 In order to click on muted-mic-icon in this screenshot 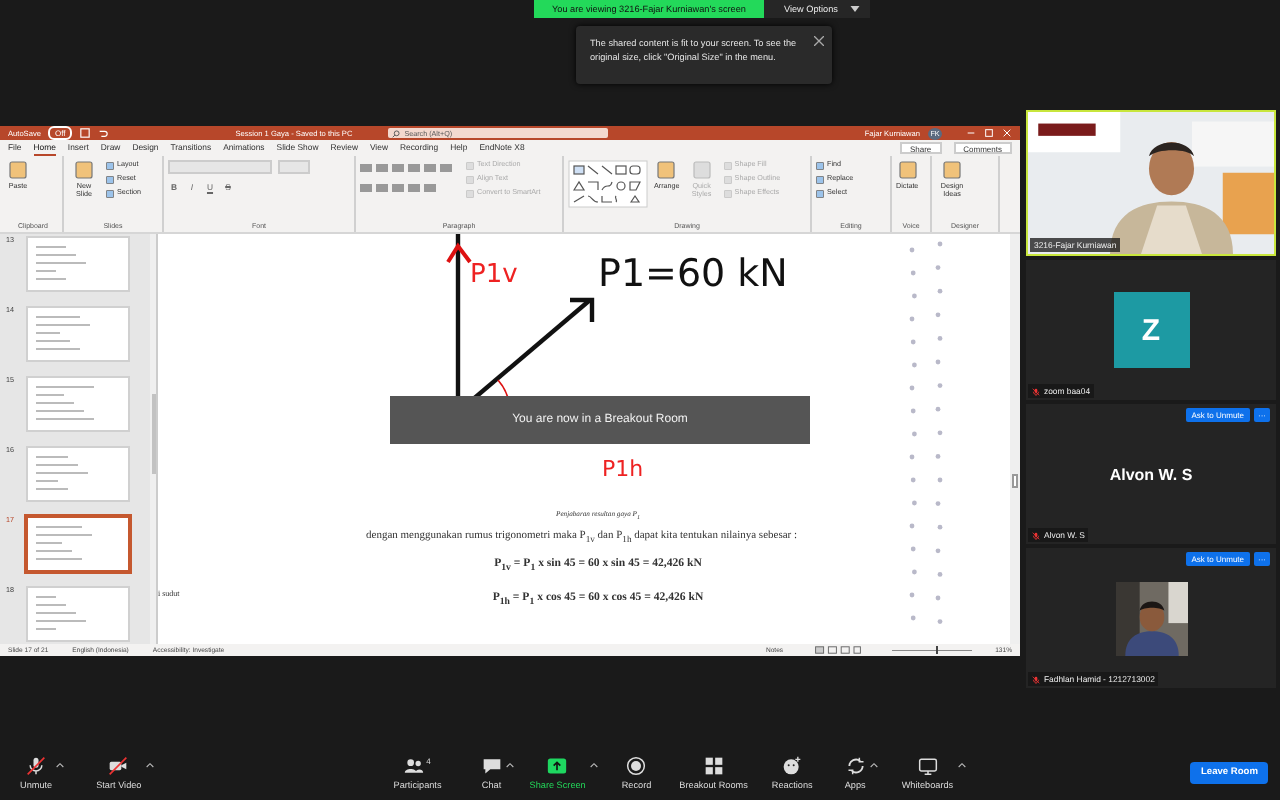, I will do `click(36, 766)`.